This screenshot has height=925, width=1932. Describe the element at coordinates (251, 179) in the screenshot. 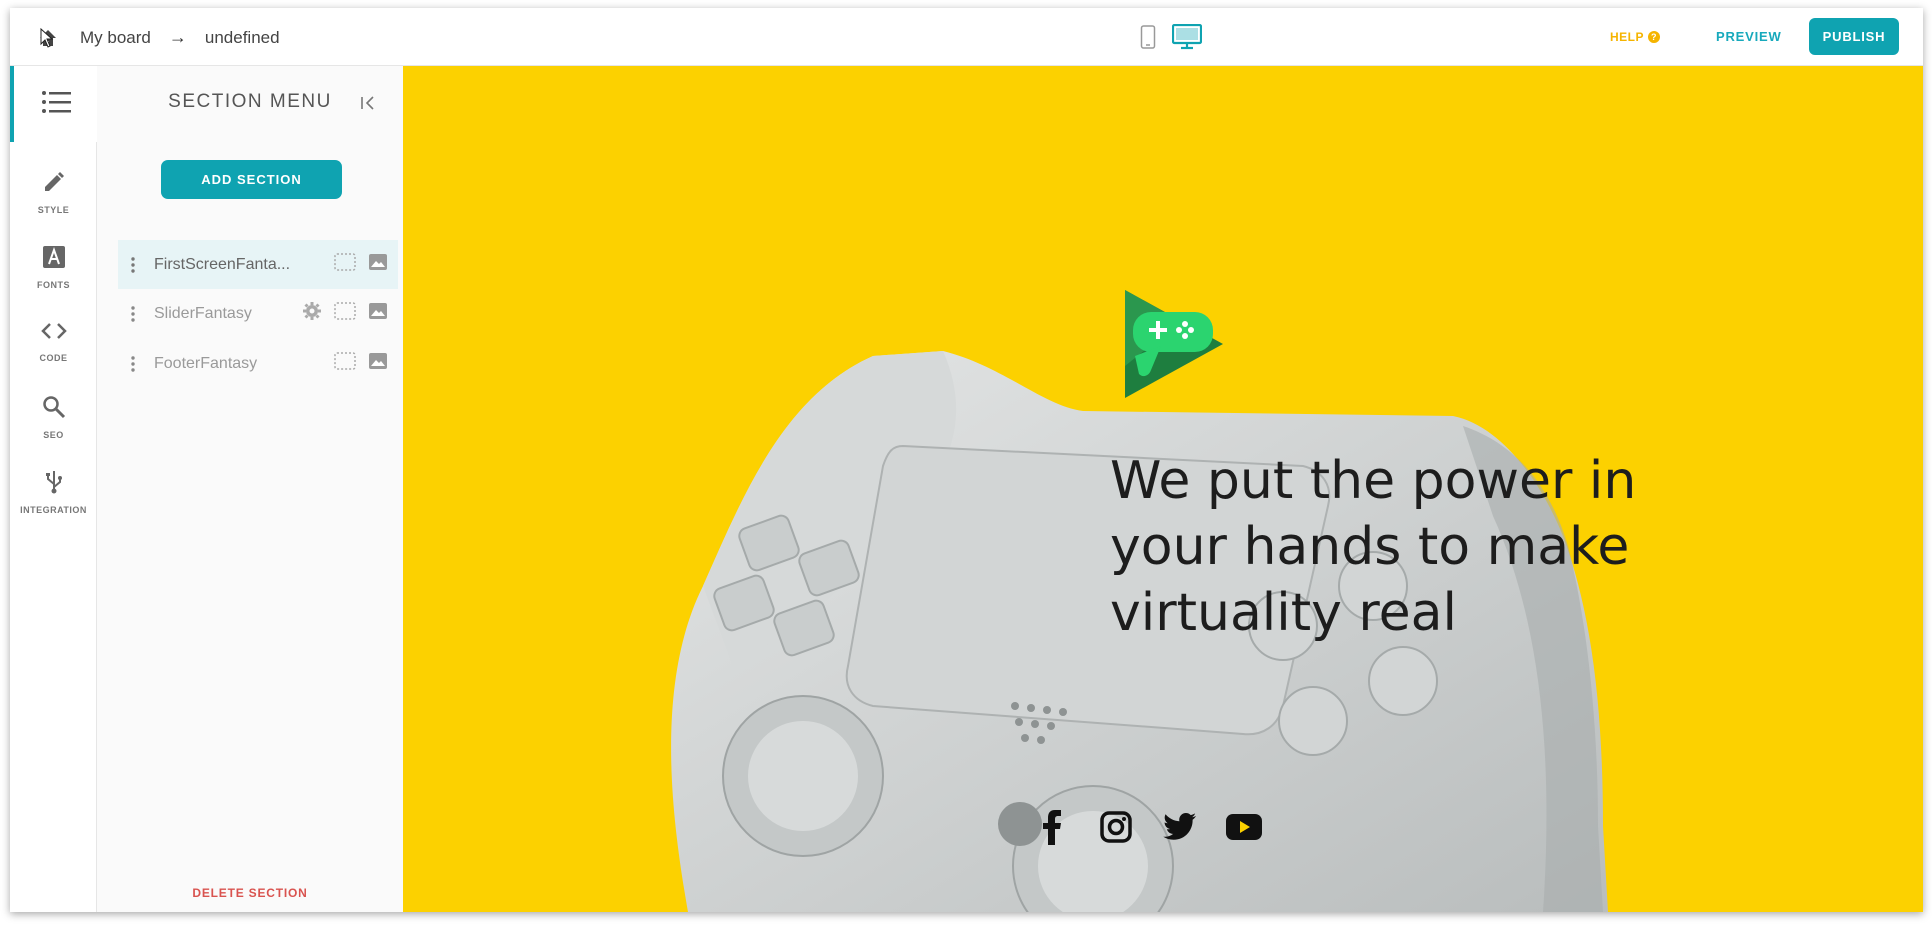

I see `add-section-button: ADD SECTION` at that location.